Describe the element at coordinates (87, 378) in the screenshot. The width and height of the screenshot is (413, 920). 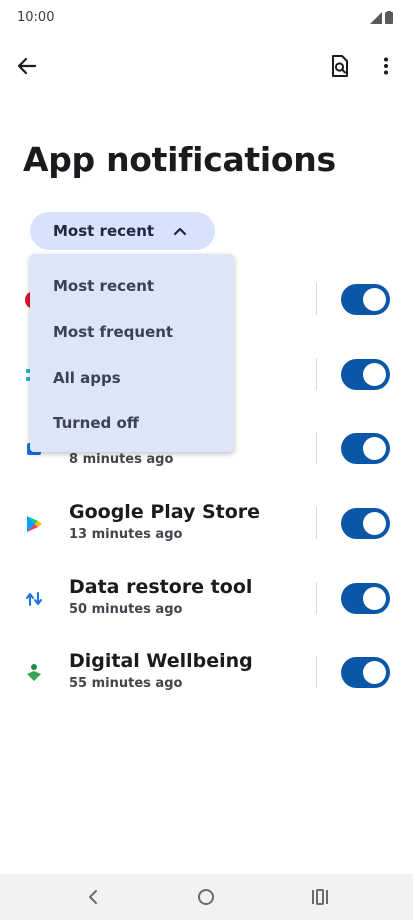
I see `menu-item-label: All apps` at that location.